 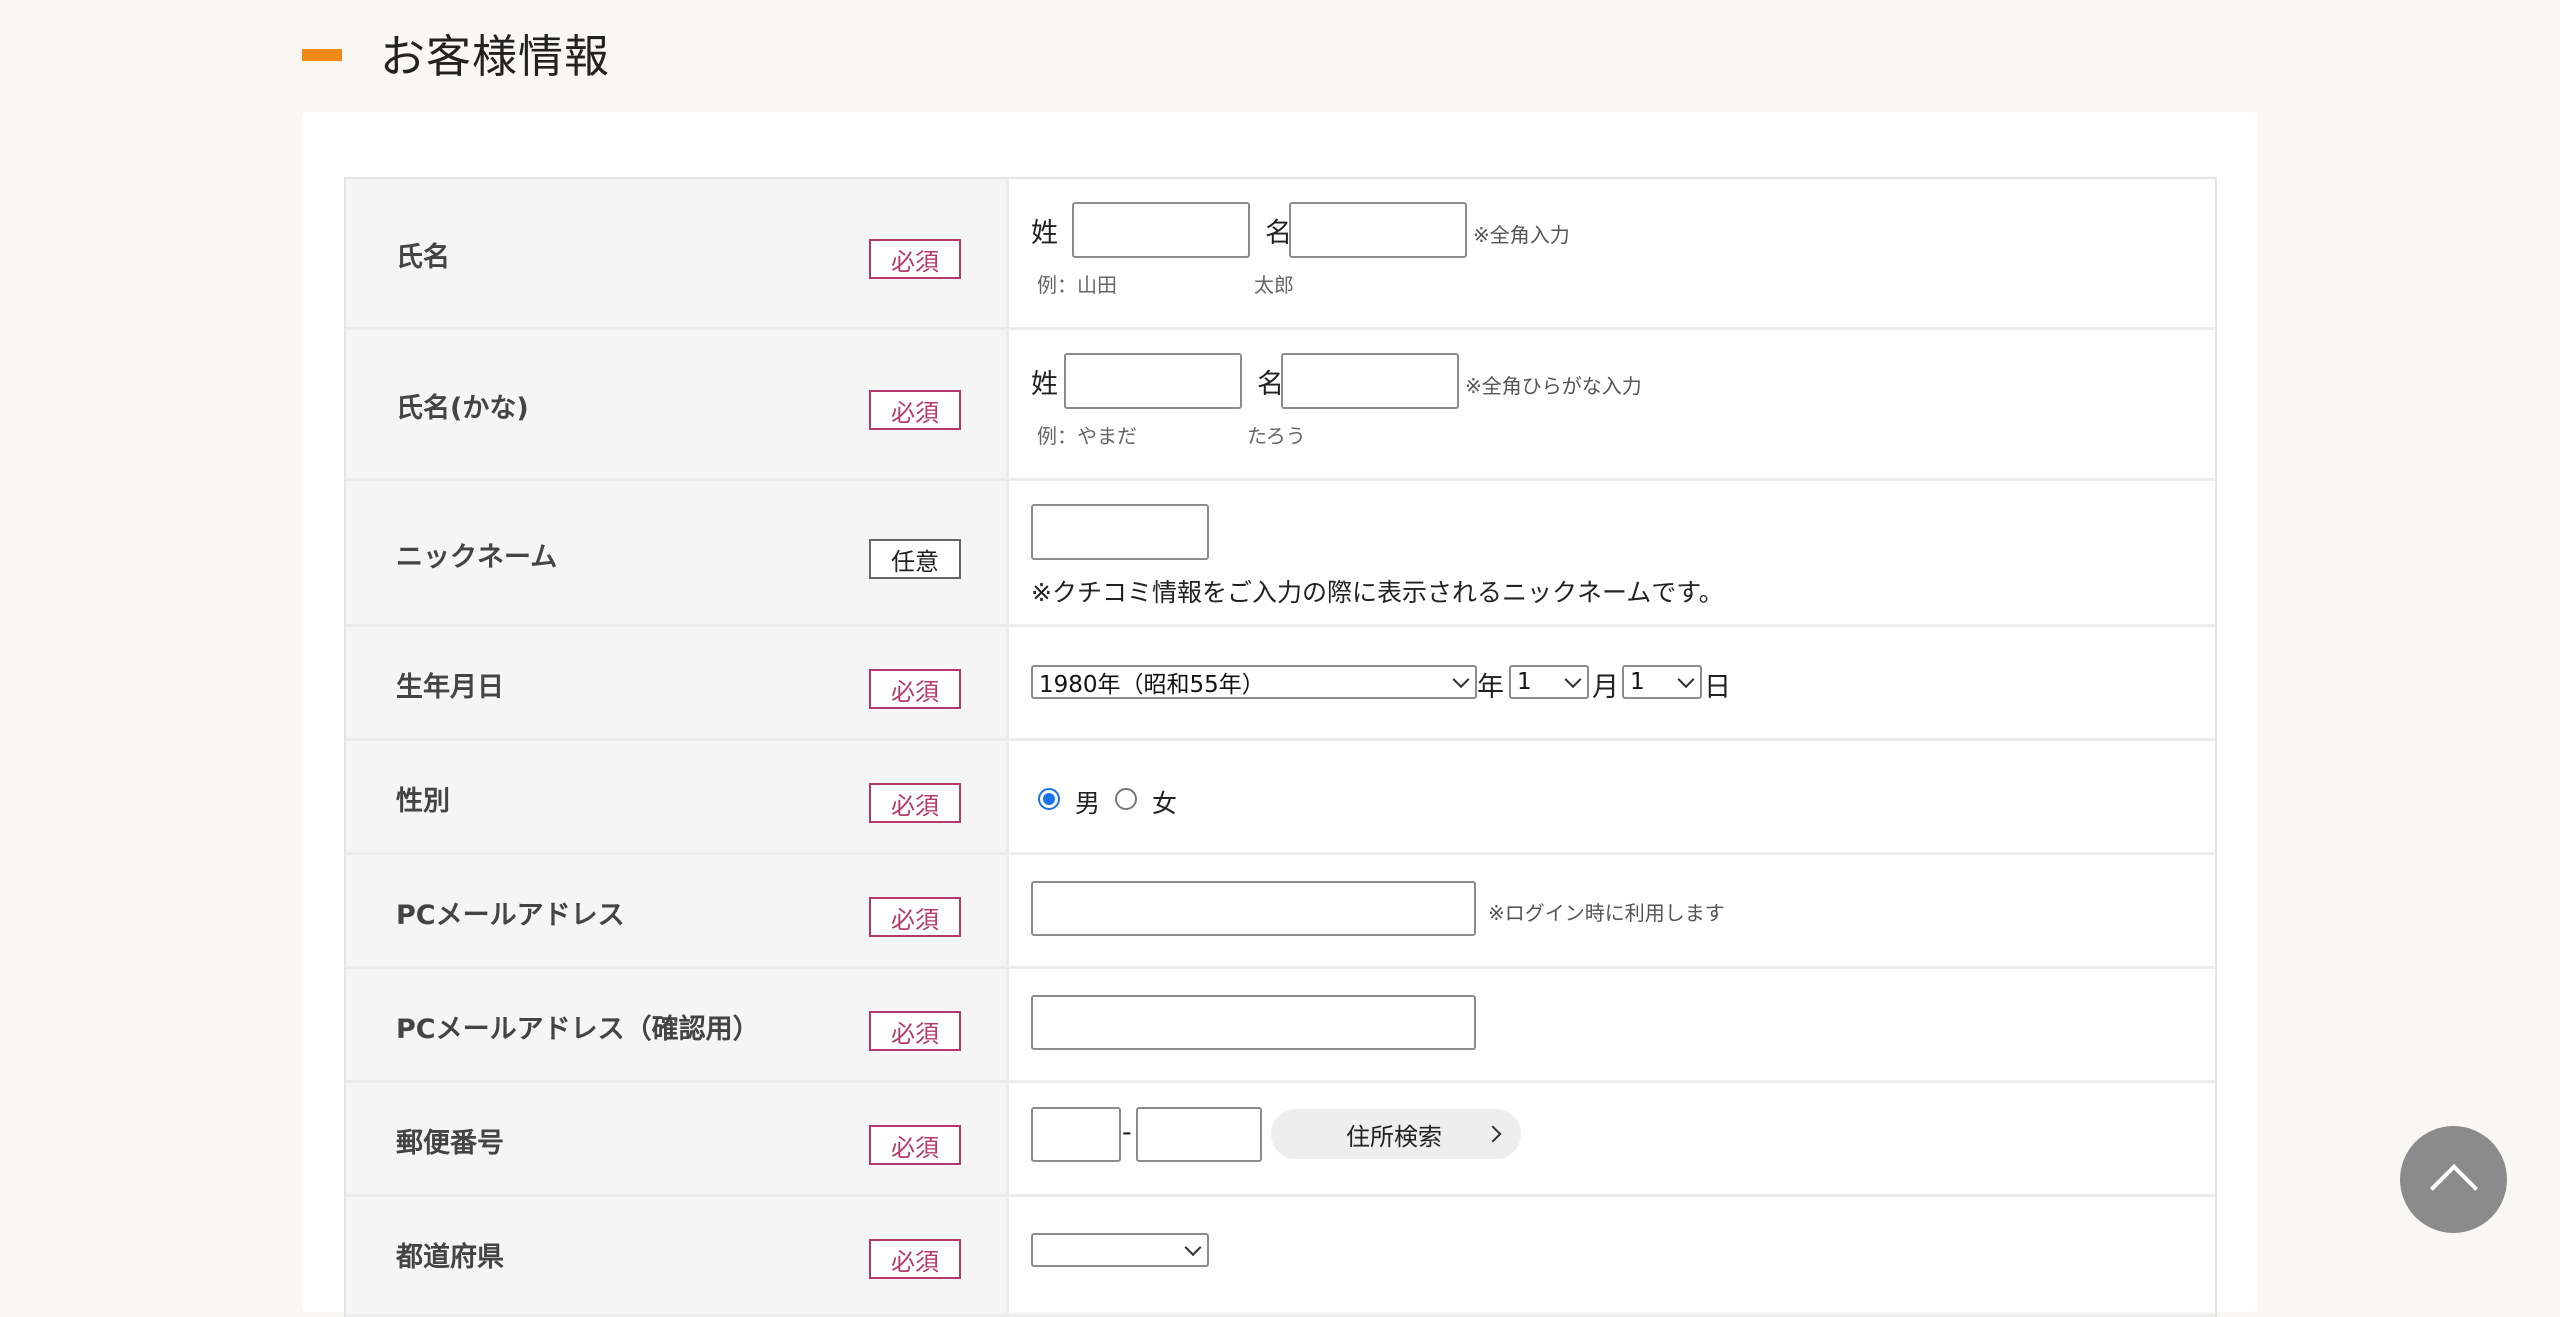 What do you see at coordinates (677, 910) in the screenshot?
I see `label-cell: PCメールアドレス 必須` at bounding box center [677, 910].